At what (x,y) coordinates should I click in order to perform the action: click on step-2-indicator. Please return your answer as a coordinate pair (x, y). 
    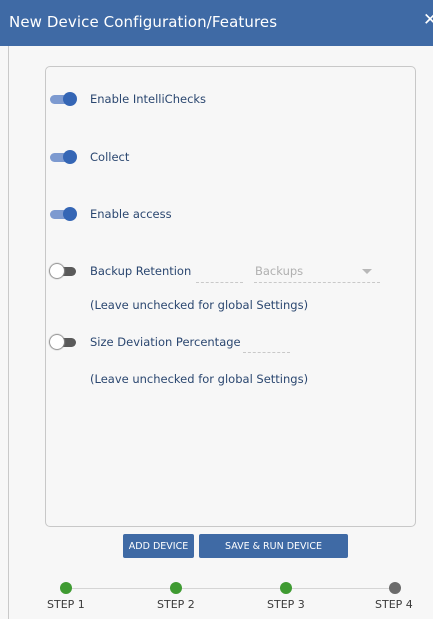
    Looking at the image, I should click on (176, 588).